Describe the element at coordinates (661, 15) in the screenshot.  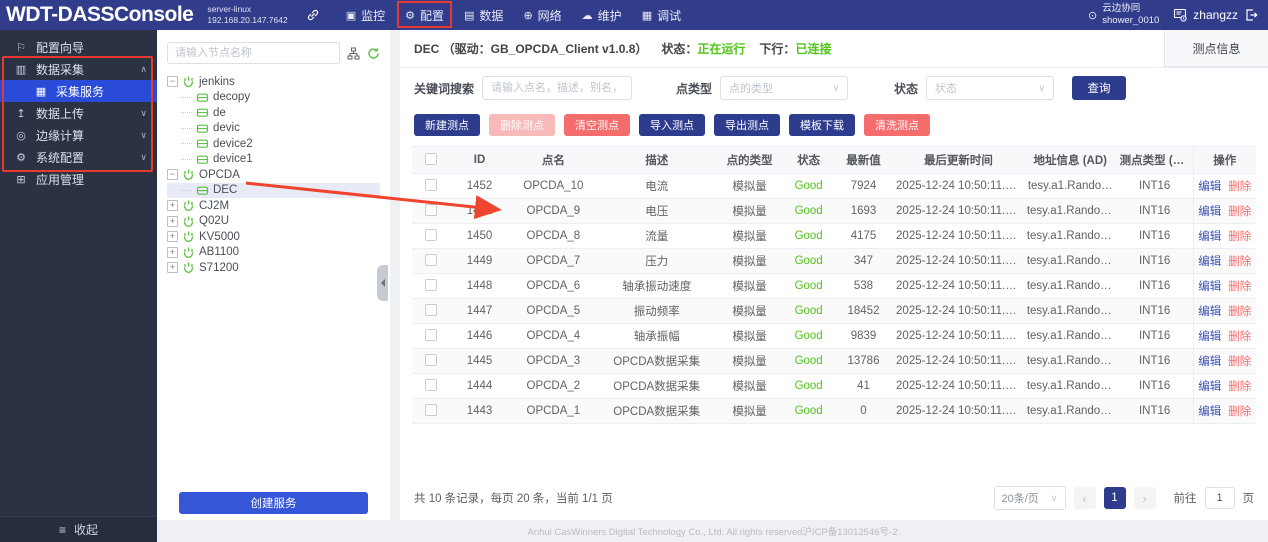
I see `nav-item-debug: ▦ 调试` at that location.